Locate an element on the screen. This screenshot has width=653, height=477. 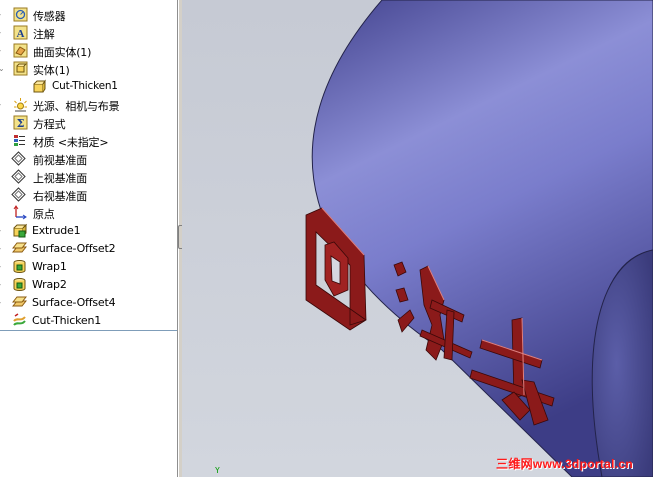
tree-item-surface-bodies: › 曲面实体(1) is located at coordinates (88, 51).